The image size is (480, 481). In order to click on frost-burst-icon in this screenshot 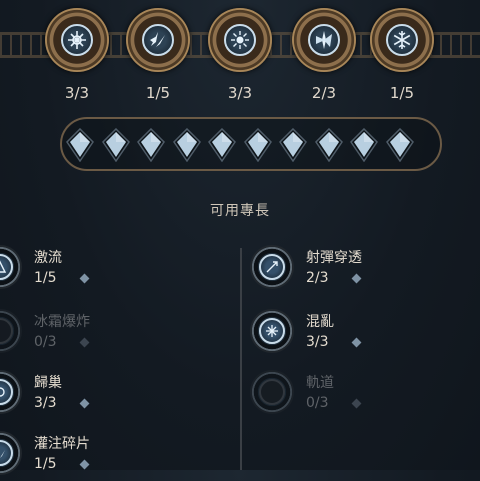, I will do `click(240, 40)`.